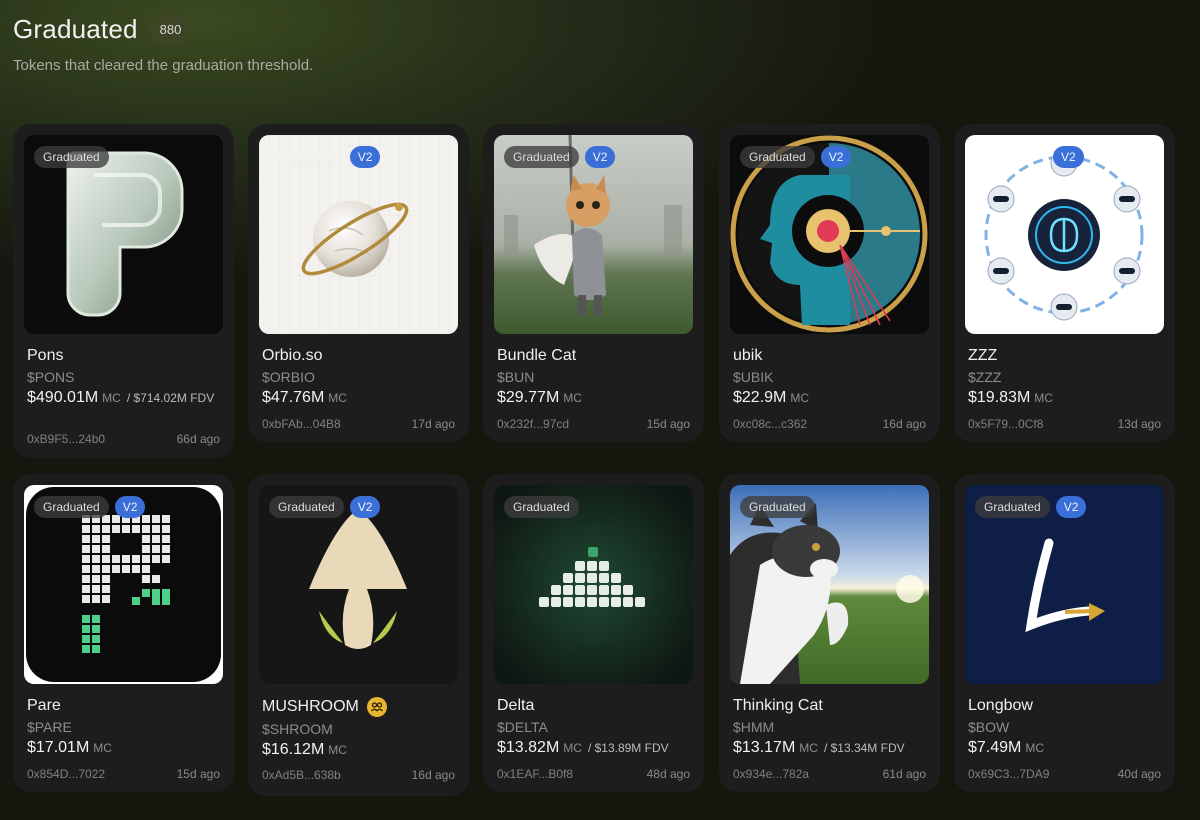 The image size is (1200, 820). Describe the element at coordinates (528, 397) in the screenshot. I see `market-cap-value: $29.77M` at that location.